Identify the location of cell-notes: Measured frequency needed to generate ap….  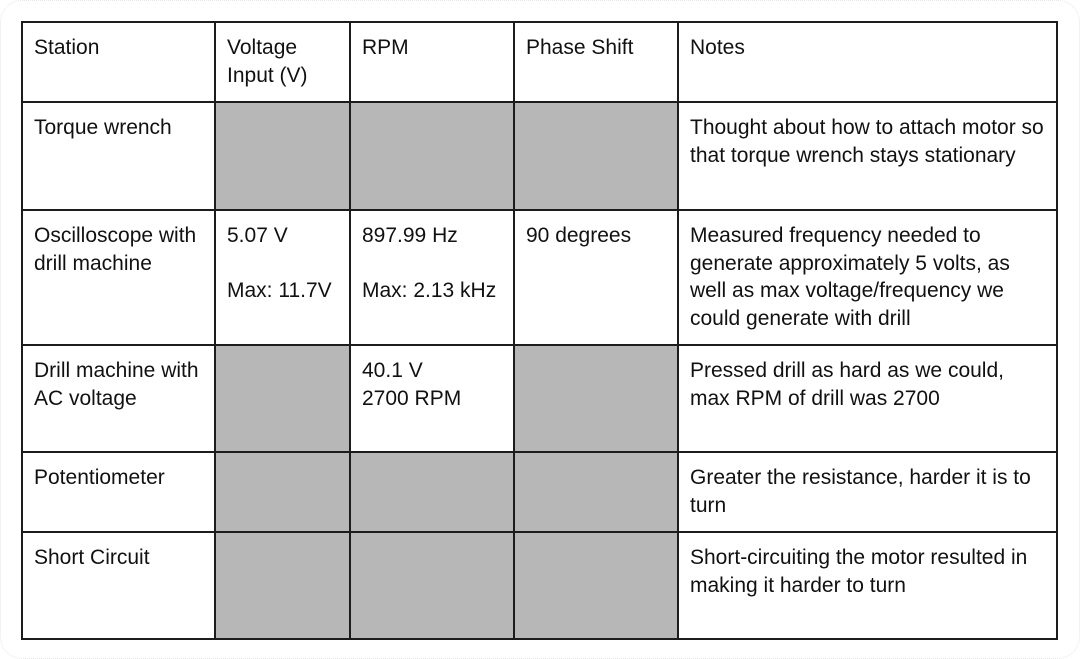
(867, 277).